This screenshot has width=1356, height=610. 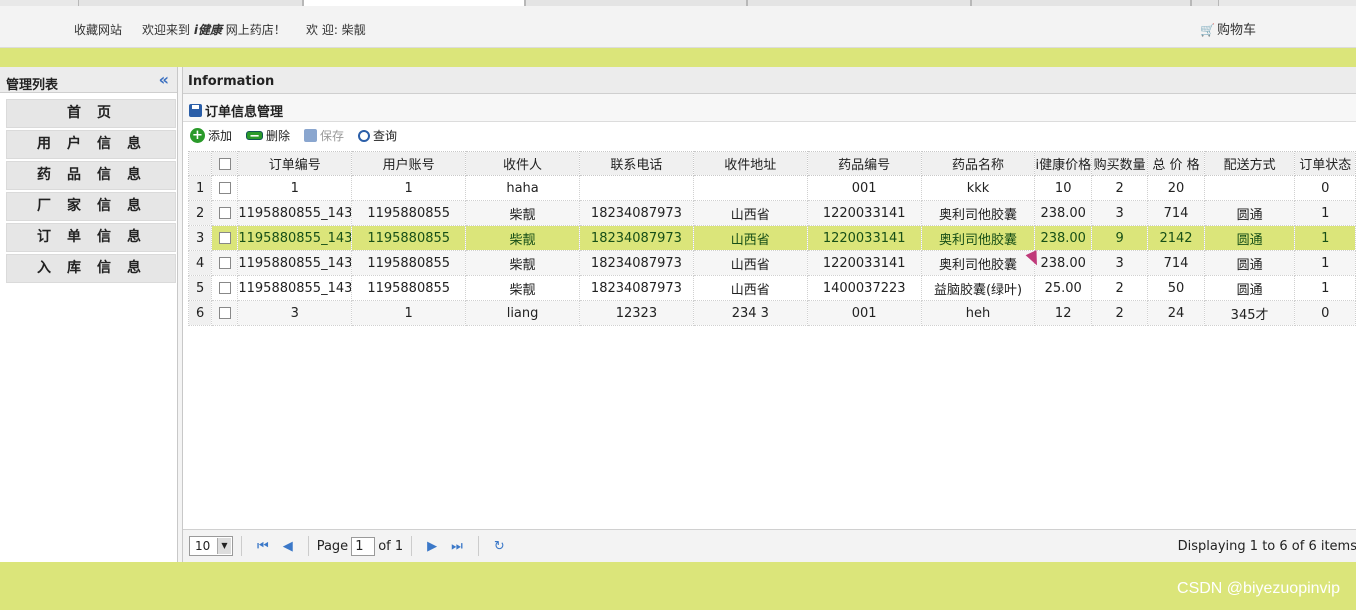 I want to click on table-row: 6 3 1 liang 12323 234 3 001 heh 12 2 24 345才 0, so click(x=771, y=313).